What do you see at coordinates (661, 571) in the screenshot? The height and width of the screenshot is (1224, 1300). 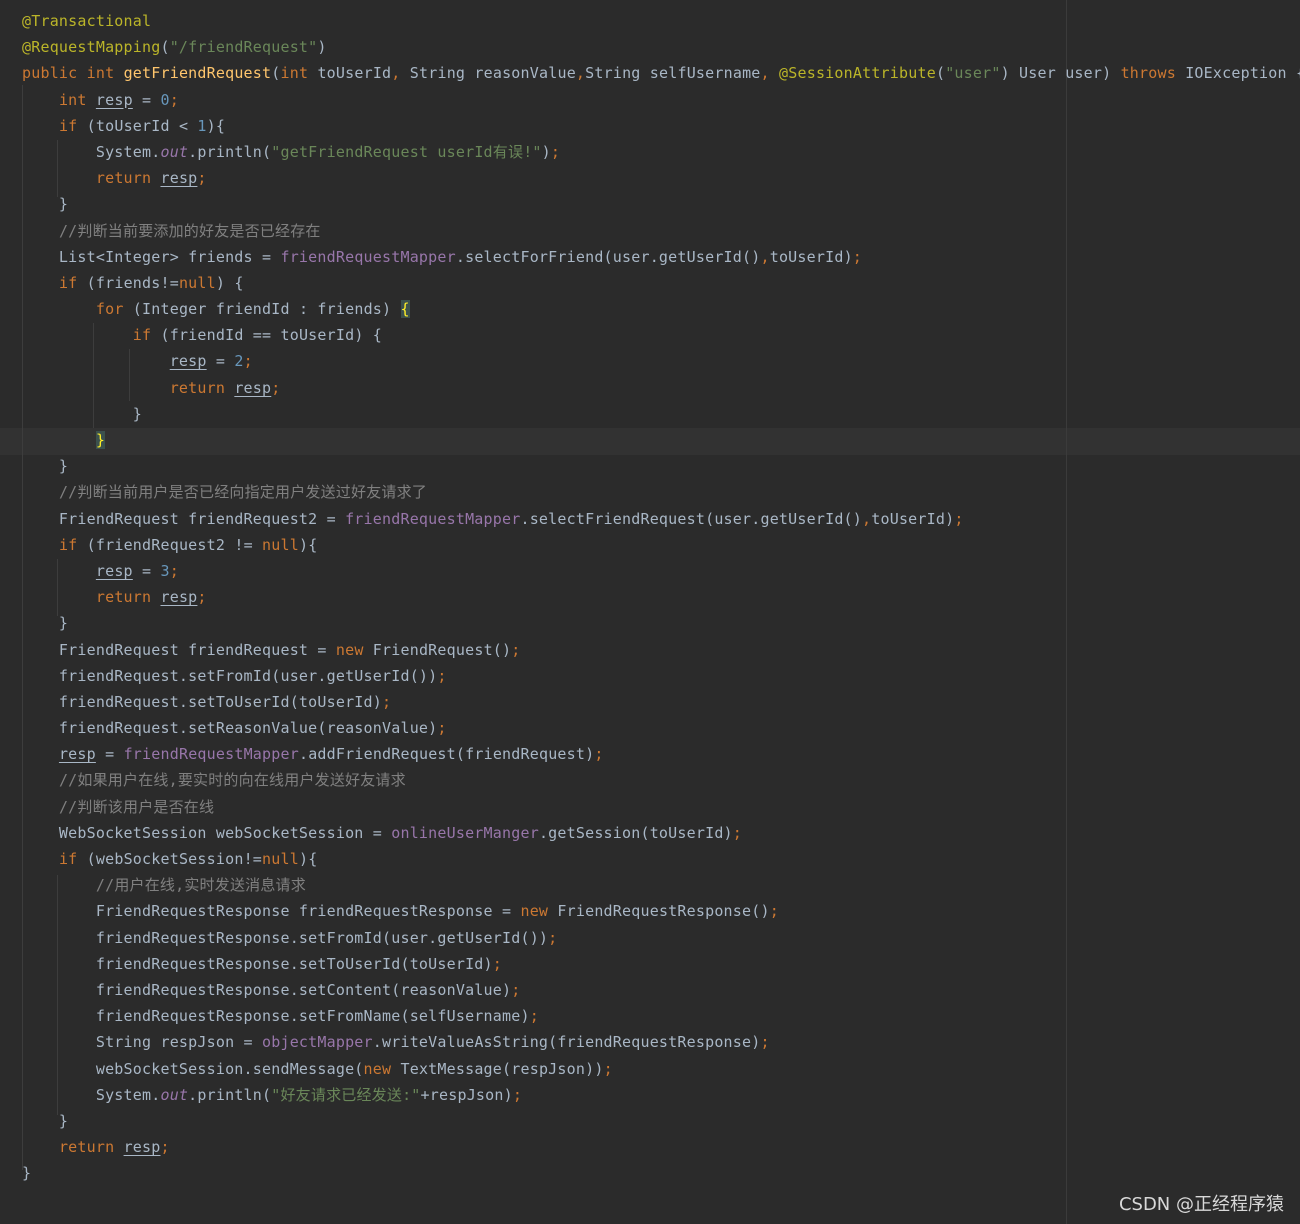 I see `code-line: resp = 3;` at bounding box center [661, 571].